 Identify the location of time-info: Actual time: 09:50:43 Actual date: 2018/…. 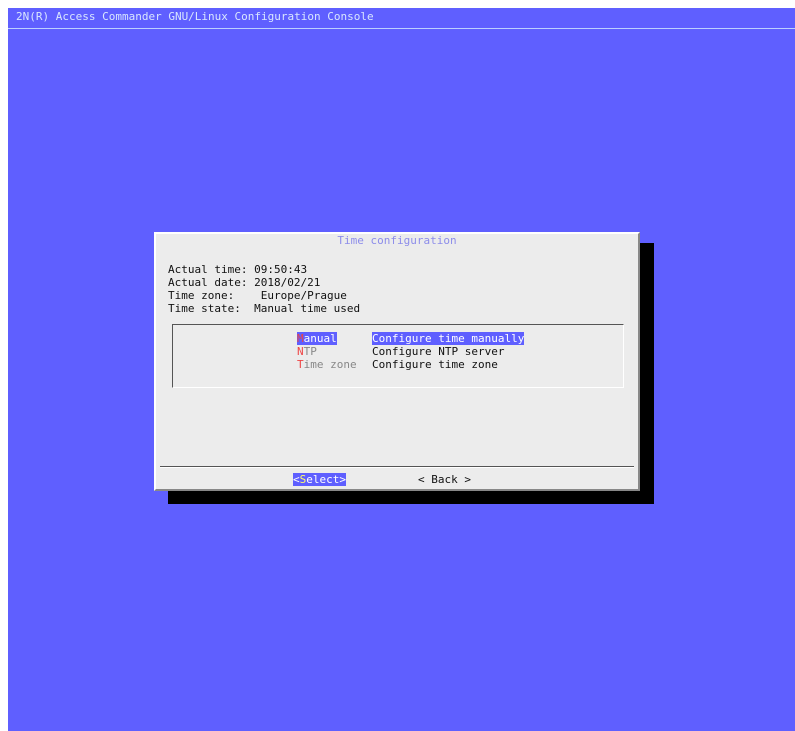
(264, 289).